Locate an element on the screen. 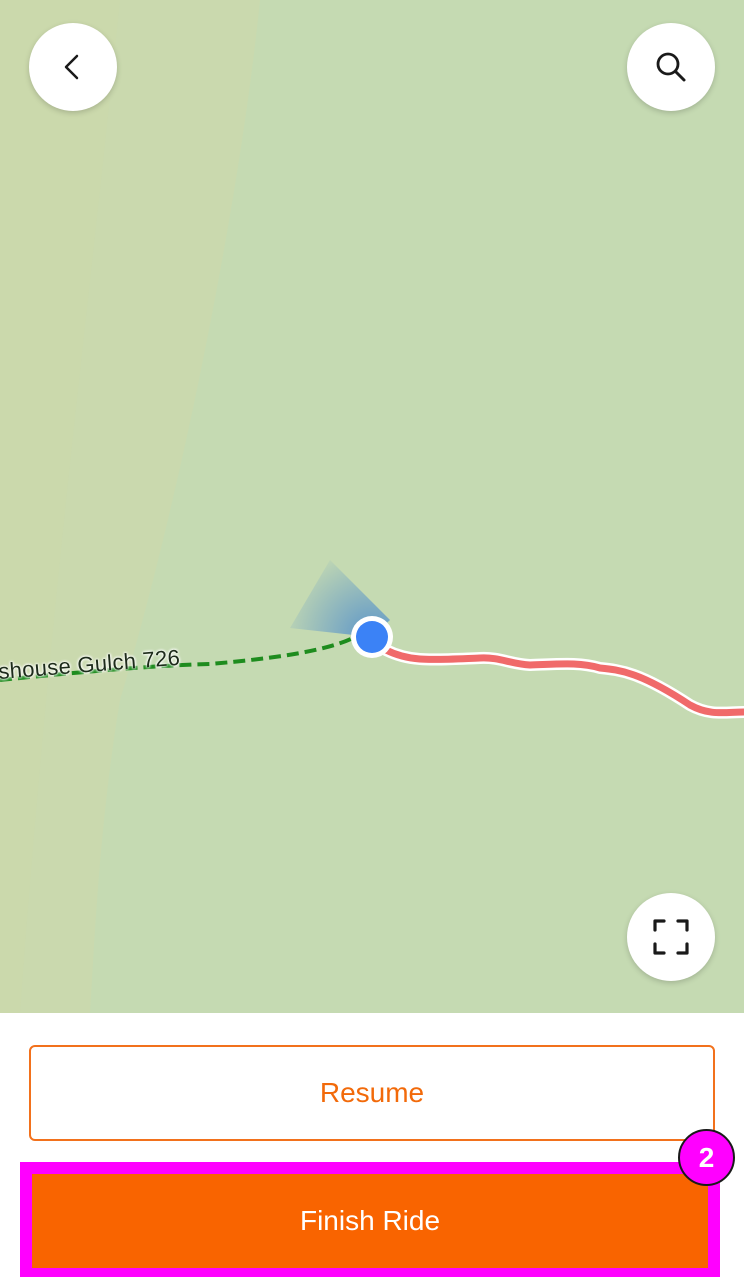 The height and width of the screenshot is (1280, 744). current-location-dot is located at coordinates (372, 637).